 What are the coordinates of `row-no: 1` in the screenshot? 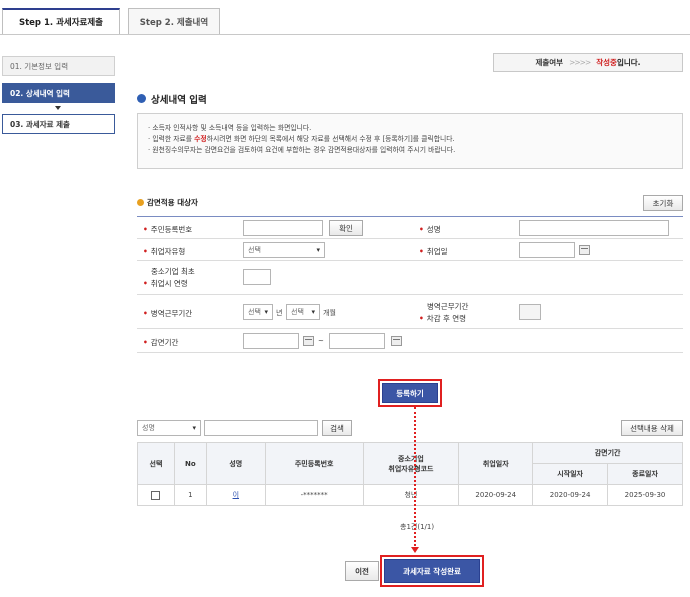 It's located at (190, 495).